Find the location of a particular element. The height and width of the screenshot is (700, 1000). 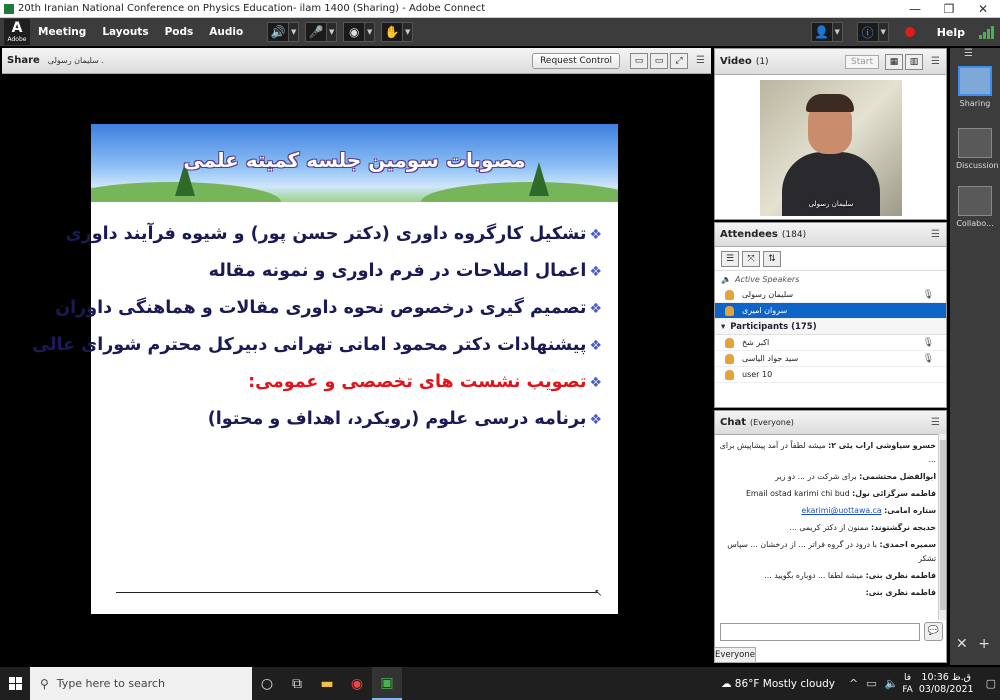

language-indicator: فا FA is located at coordinates (907, 684).